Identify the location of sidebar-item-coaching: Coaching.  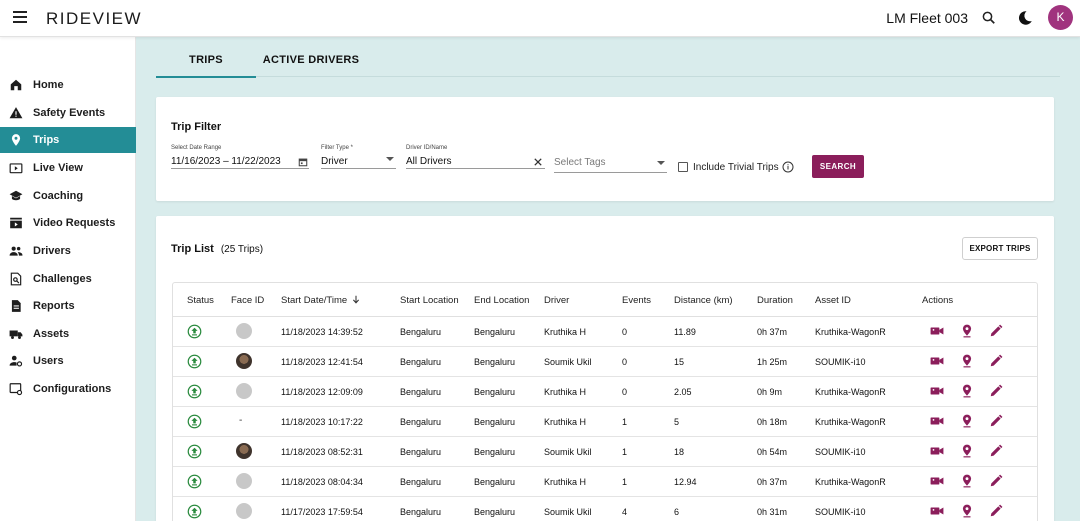
(68, 196).